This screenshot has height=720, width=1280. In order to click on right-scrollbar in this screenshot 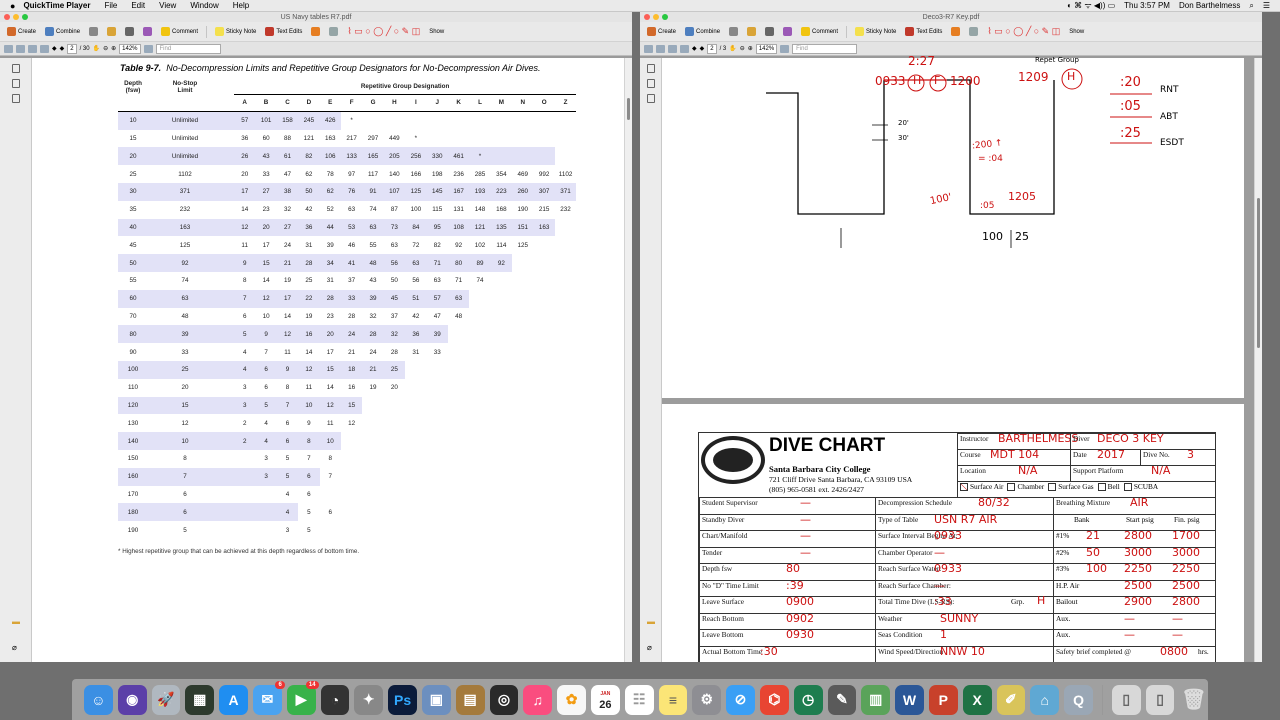, I will do `click(1258, 360)`.